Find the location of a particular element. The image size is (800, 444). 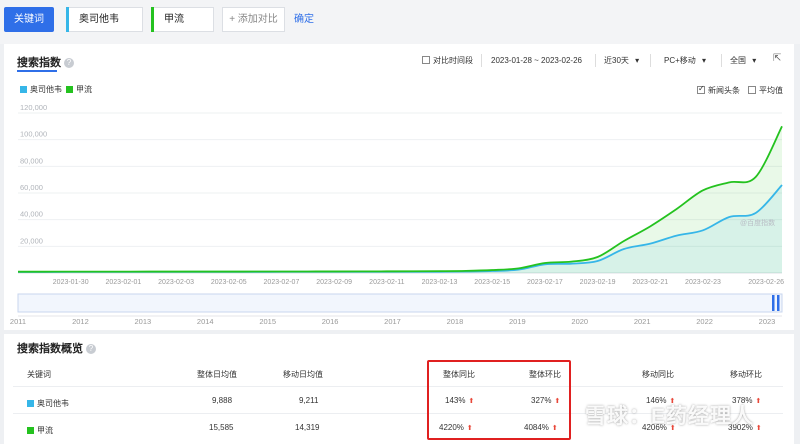

keyword-text: 甲流 is located at coordinates (45, 430).